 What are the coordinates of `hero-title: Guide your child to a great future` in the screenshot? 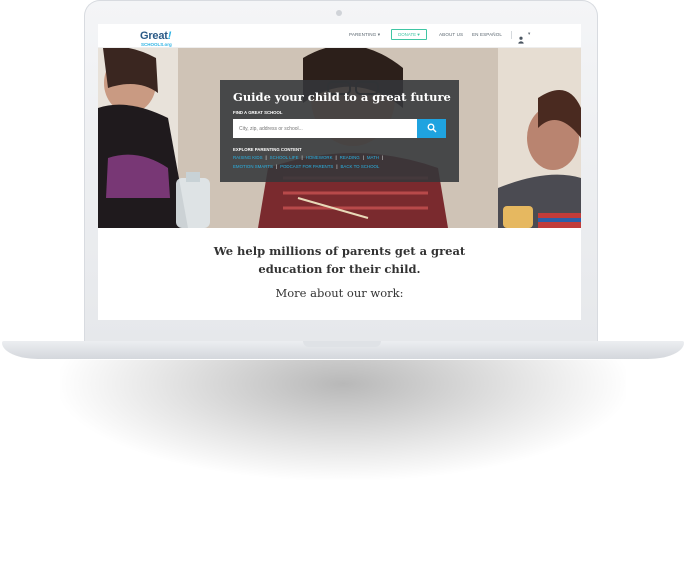 It's located at (342, 97).